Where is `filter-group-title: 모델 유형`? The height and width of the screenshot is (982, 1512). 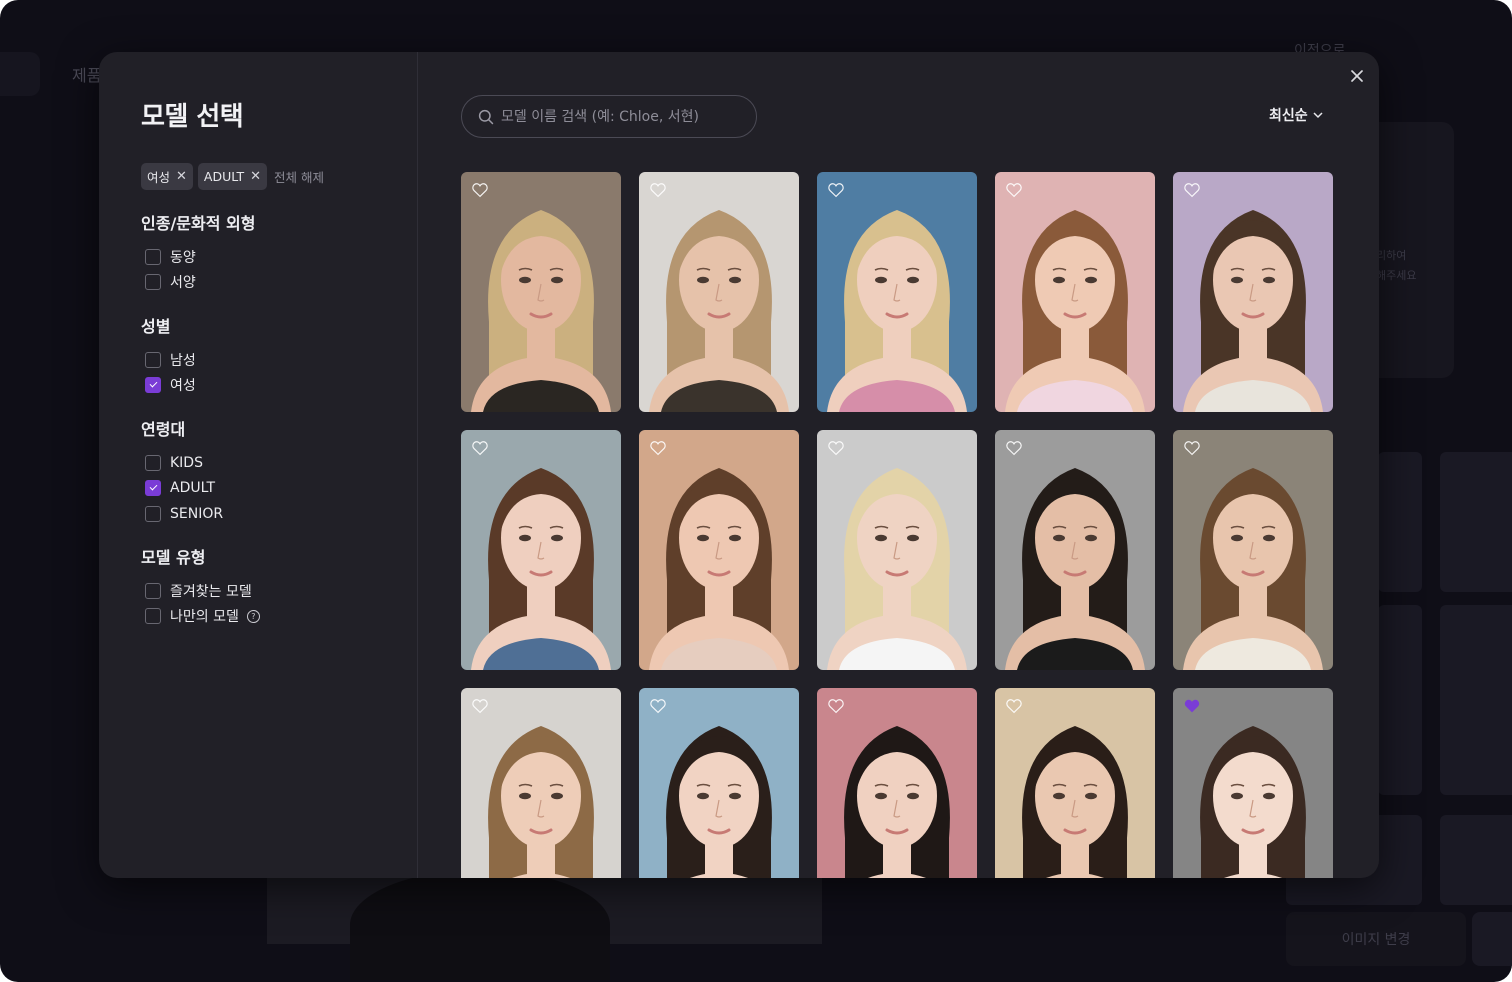 filter-group-title: 모델 유형 is located at coordinates (173, 557).